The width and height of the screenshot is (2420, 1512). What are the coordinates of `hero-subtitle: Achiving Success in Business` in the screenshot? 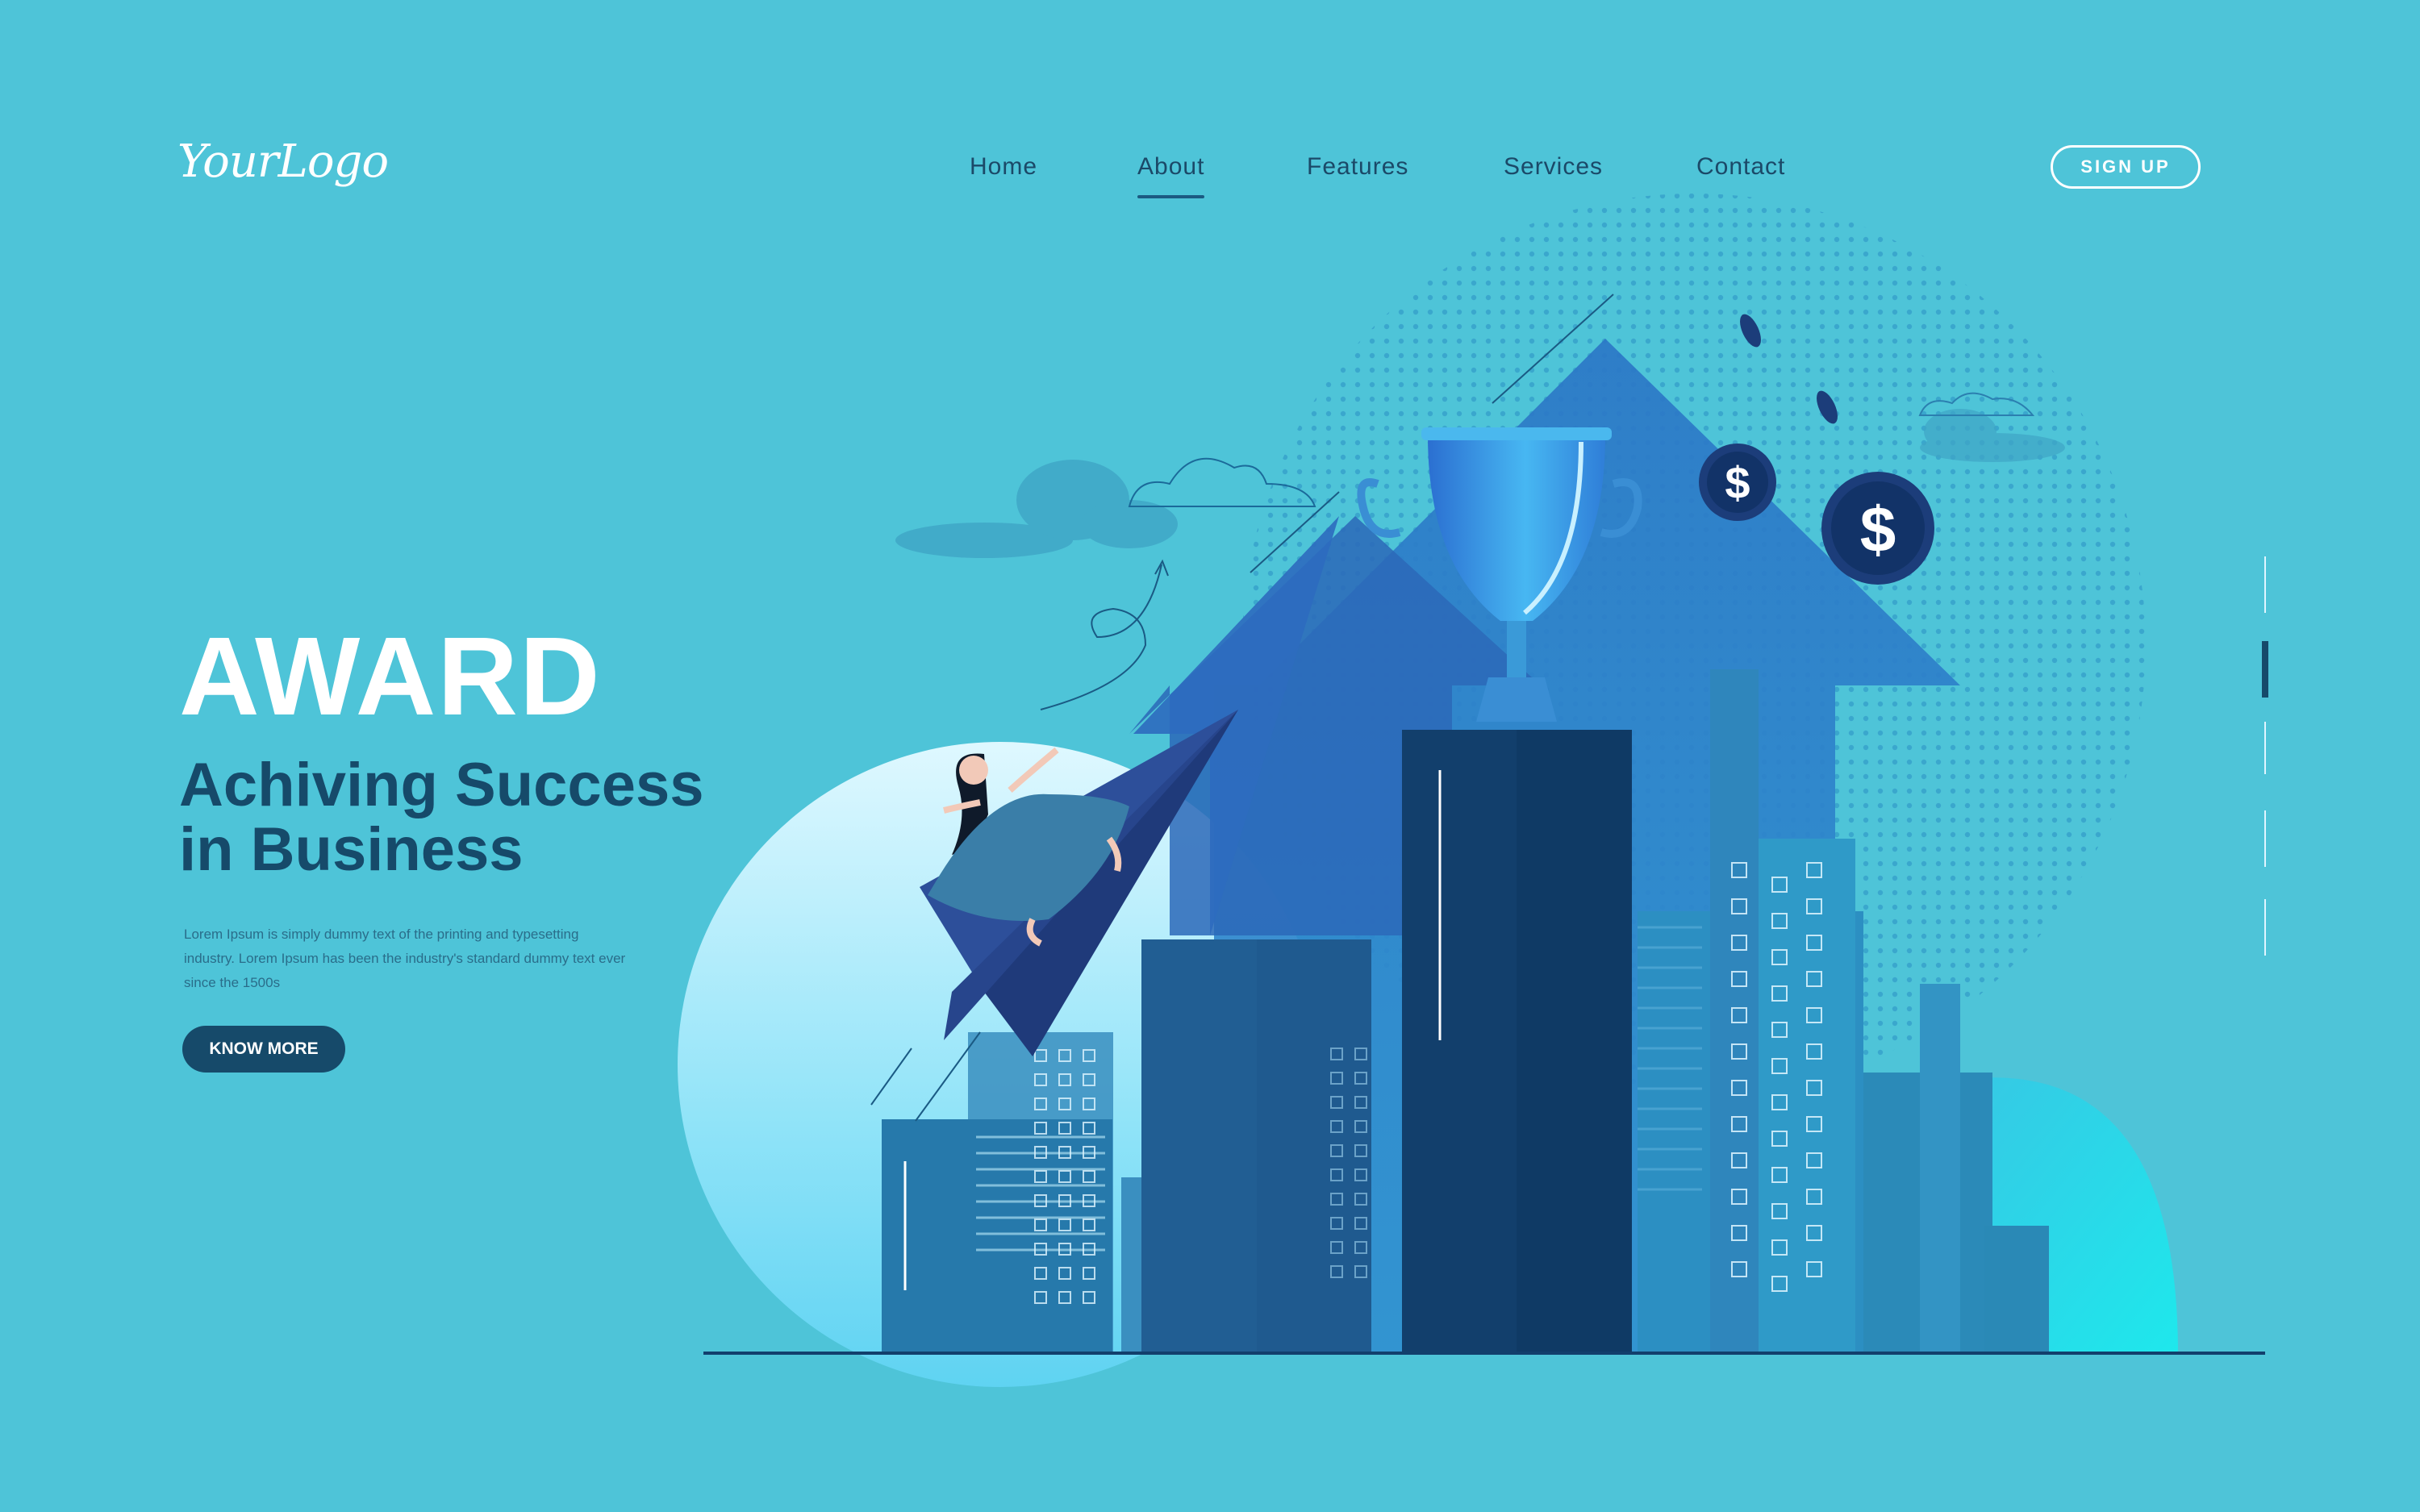 It's located at (477, 817).